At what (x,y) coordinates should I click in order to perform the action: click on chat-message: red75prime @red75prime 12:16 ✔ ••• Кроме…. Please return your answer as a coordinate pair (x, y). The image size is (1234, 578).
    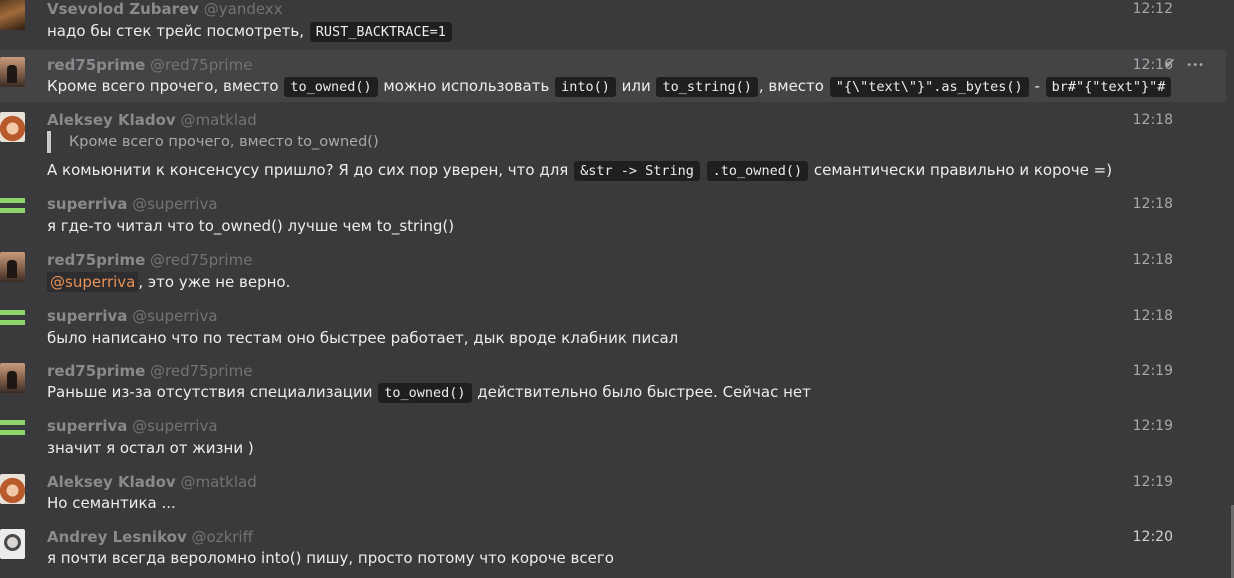
    Looking at the image, I should click on (613, 76).